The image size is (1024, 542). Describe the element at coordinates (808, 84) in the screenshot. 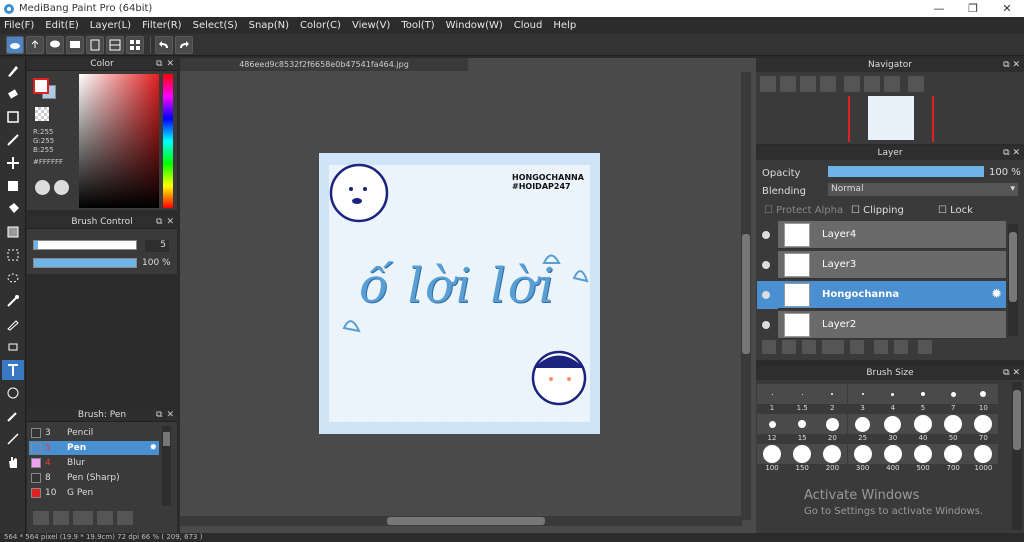

I see `fit-window-button` at that location.